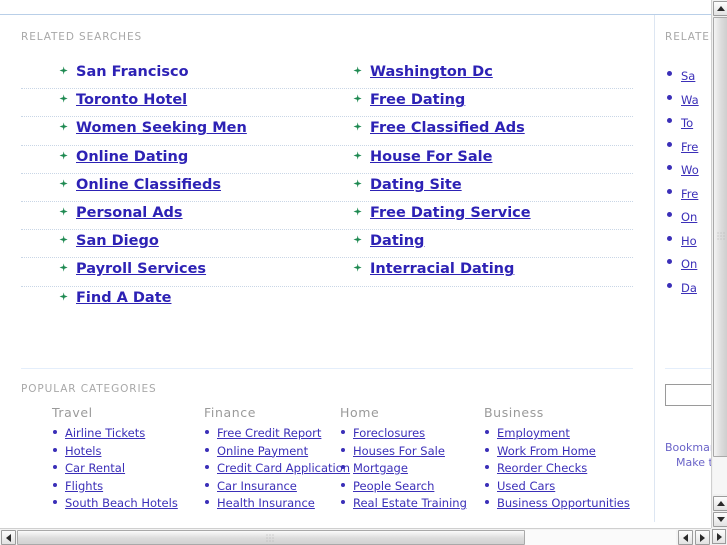 The height and width of the screenshot is (545, 727). I want to click on horizontal-scrollbar-track, so click(346, 537).